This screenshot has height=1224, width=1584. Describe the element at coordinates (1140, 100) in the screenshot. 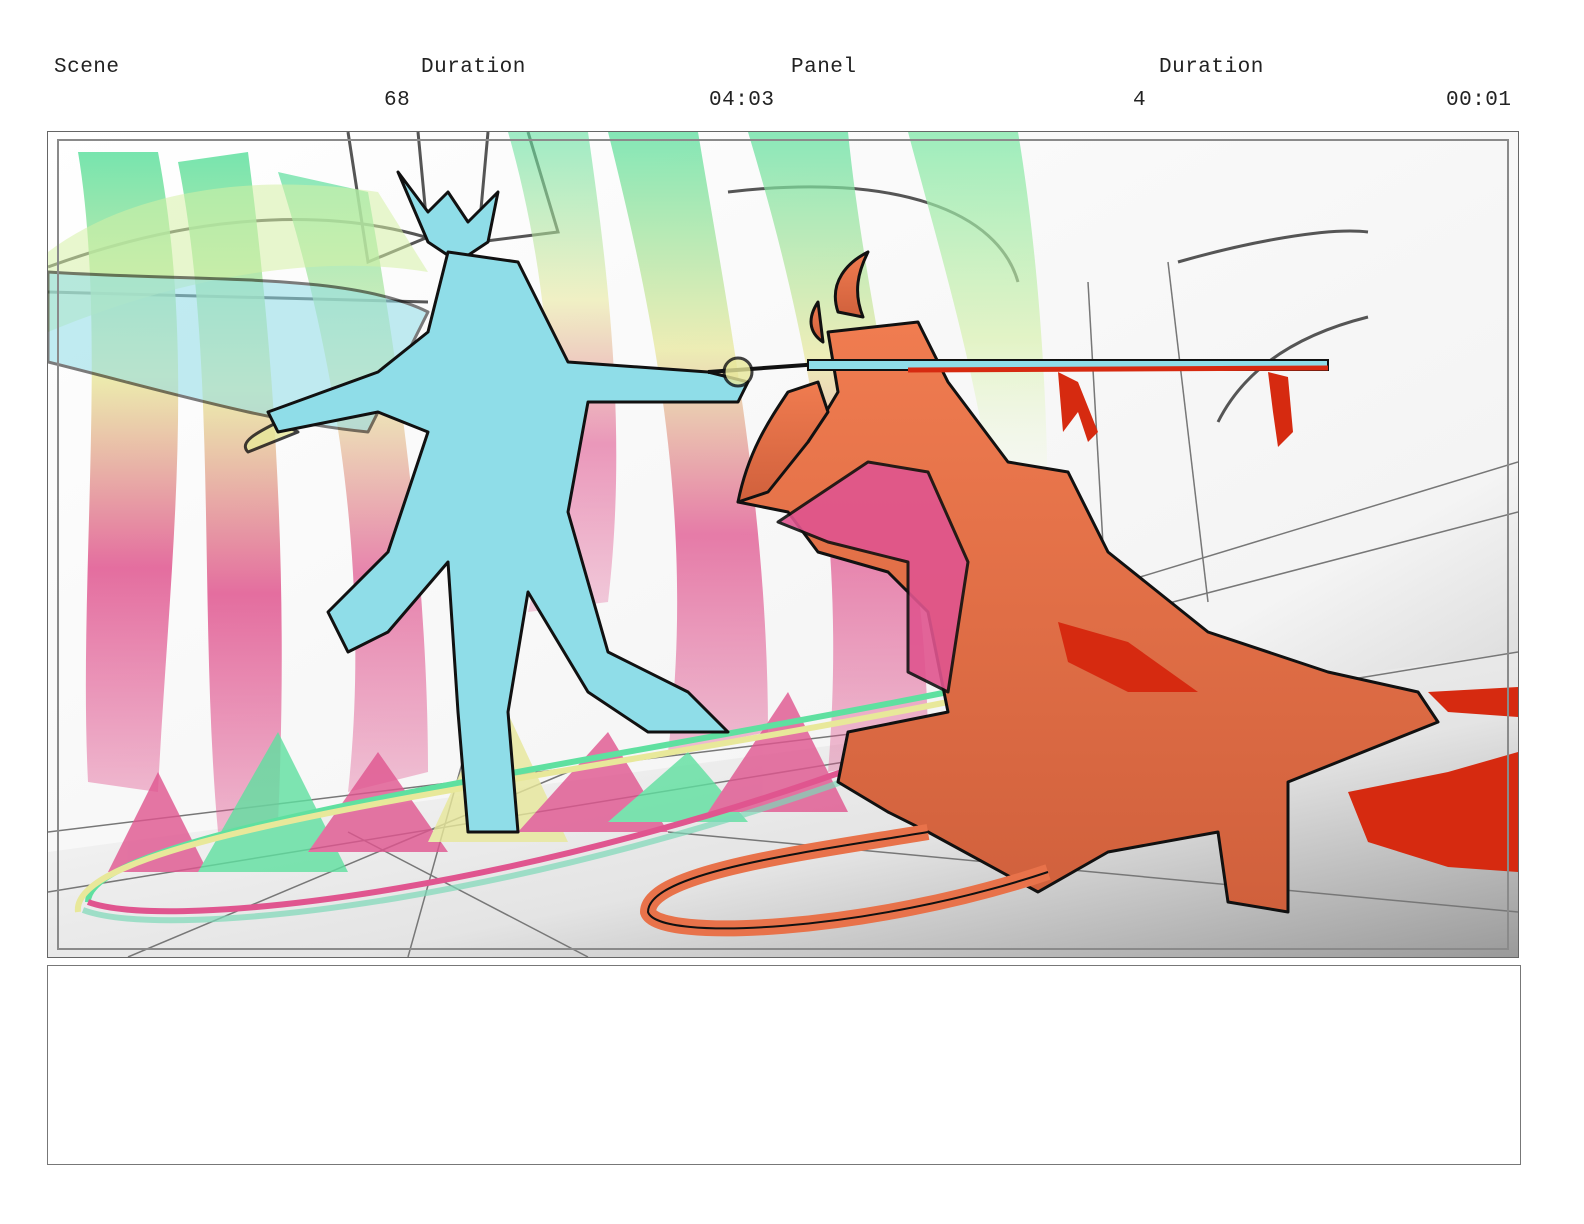

I see `panel-number: 4` at that location.